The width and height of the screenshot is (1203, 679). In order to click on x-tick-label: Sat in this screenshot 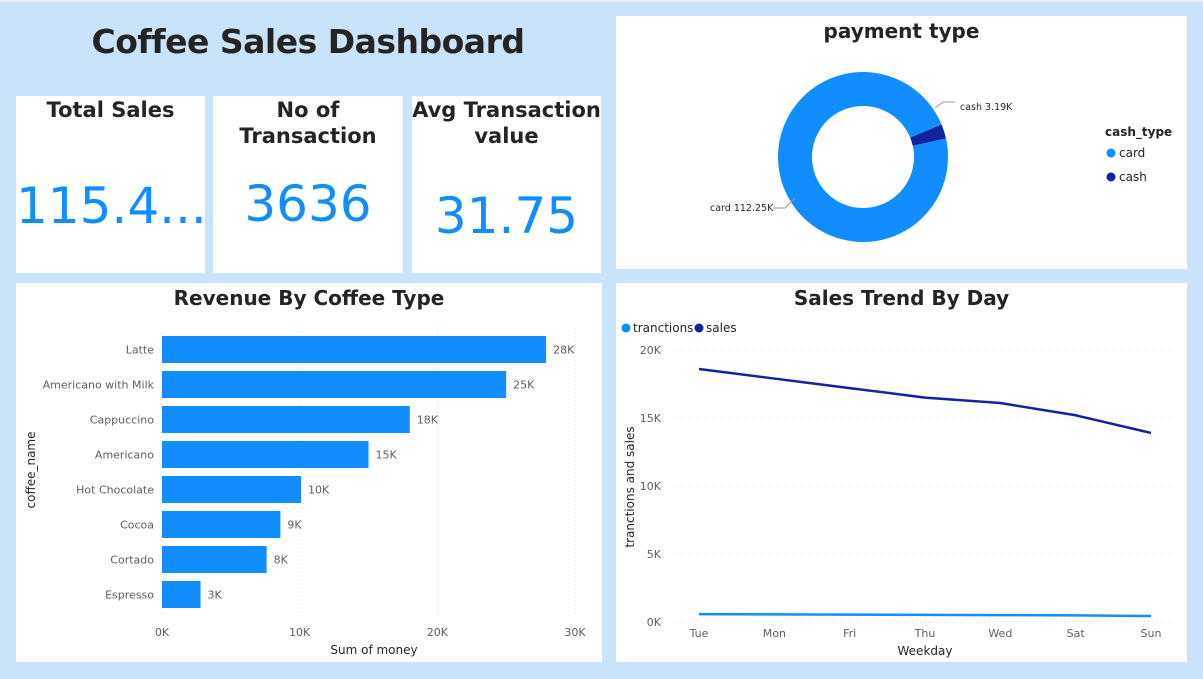, I will do `click(1076, 633)`.